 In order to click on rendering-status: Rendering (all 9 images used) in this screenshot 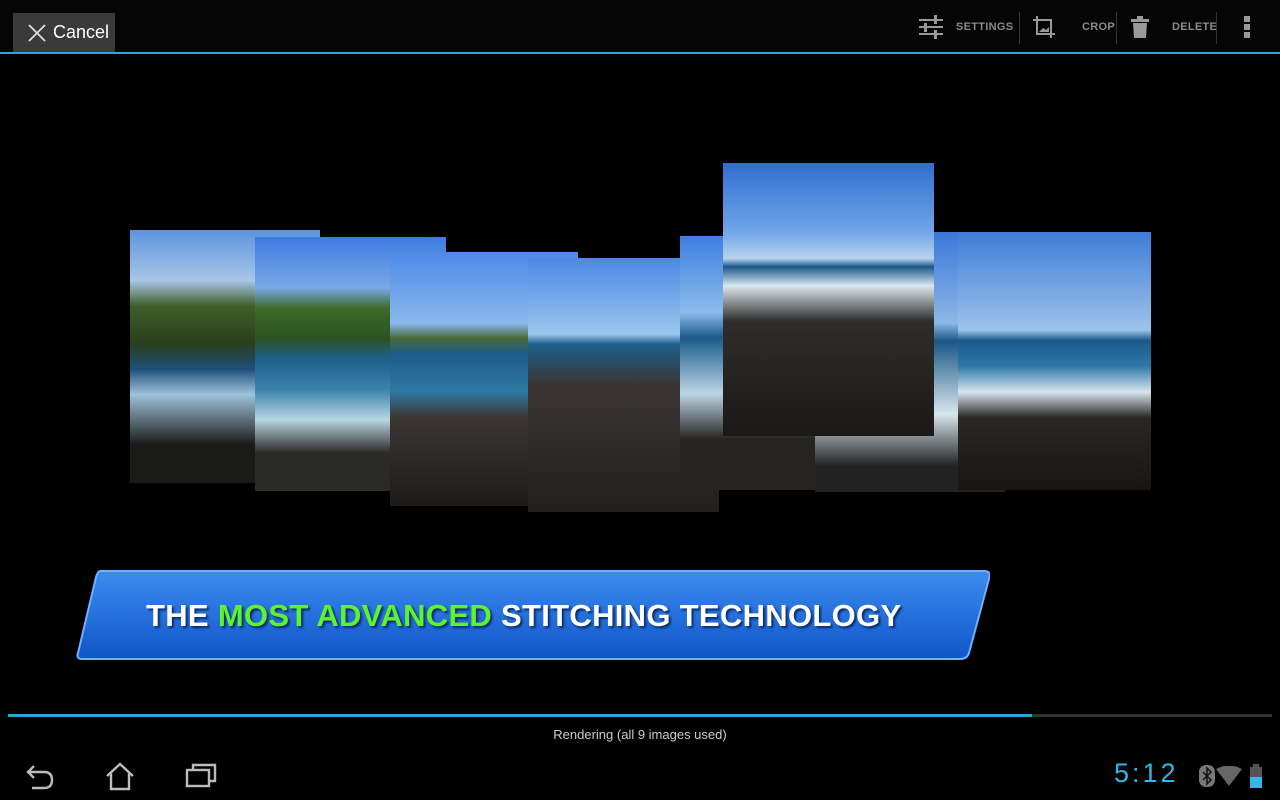, I will do `click(640, 734)`.